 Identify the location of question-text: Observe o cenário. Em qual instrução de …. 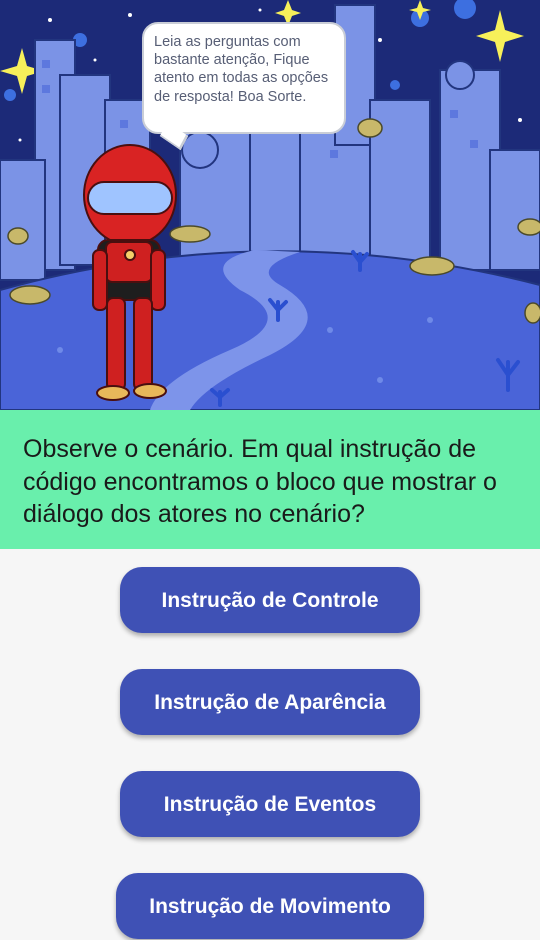
(260, 481).